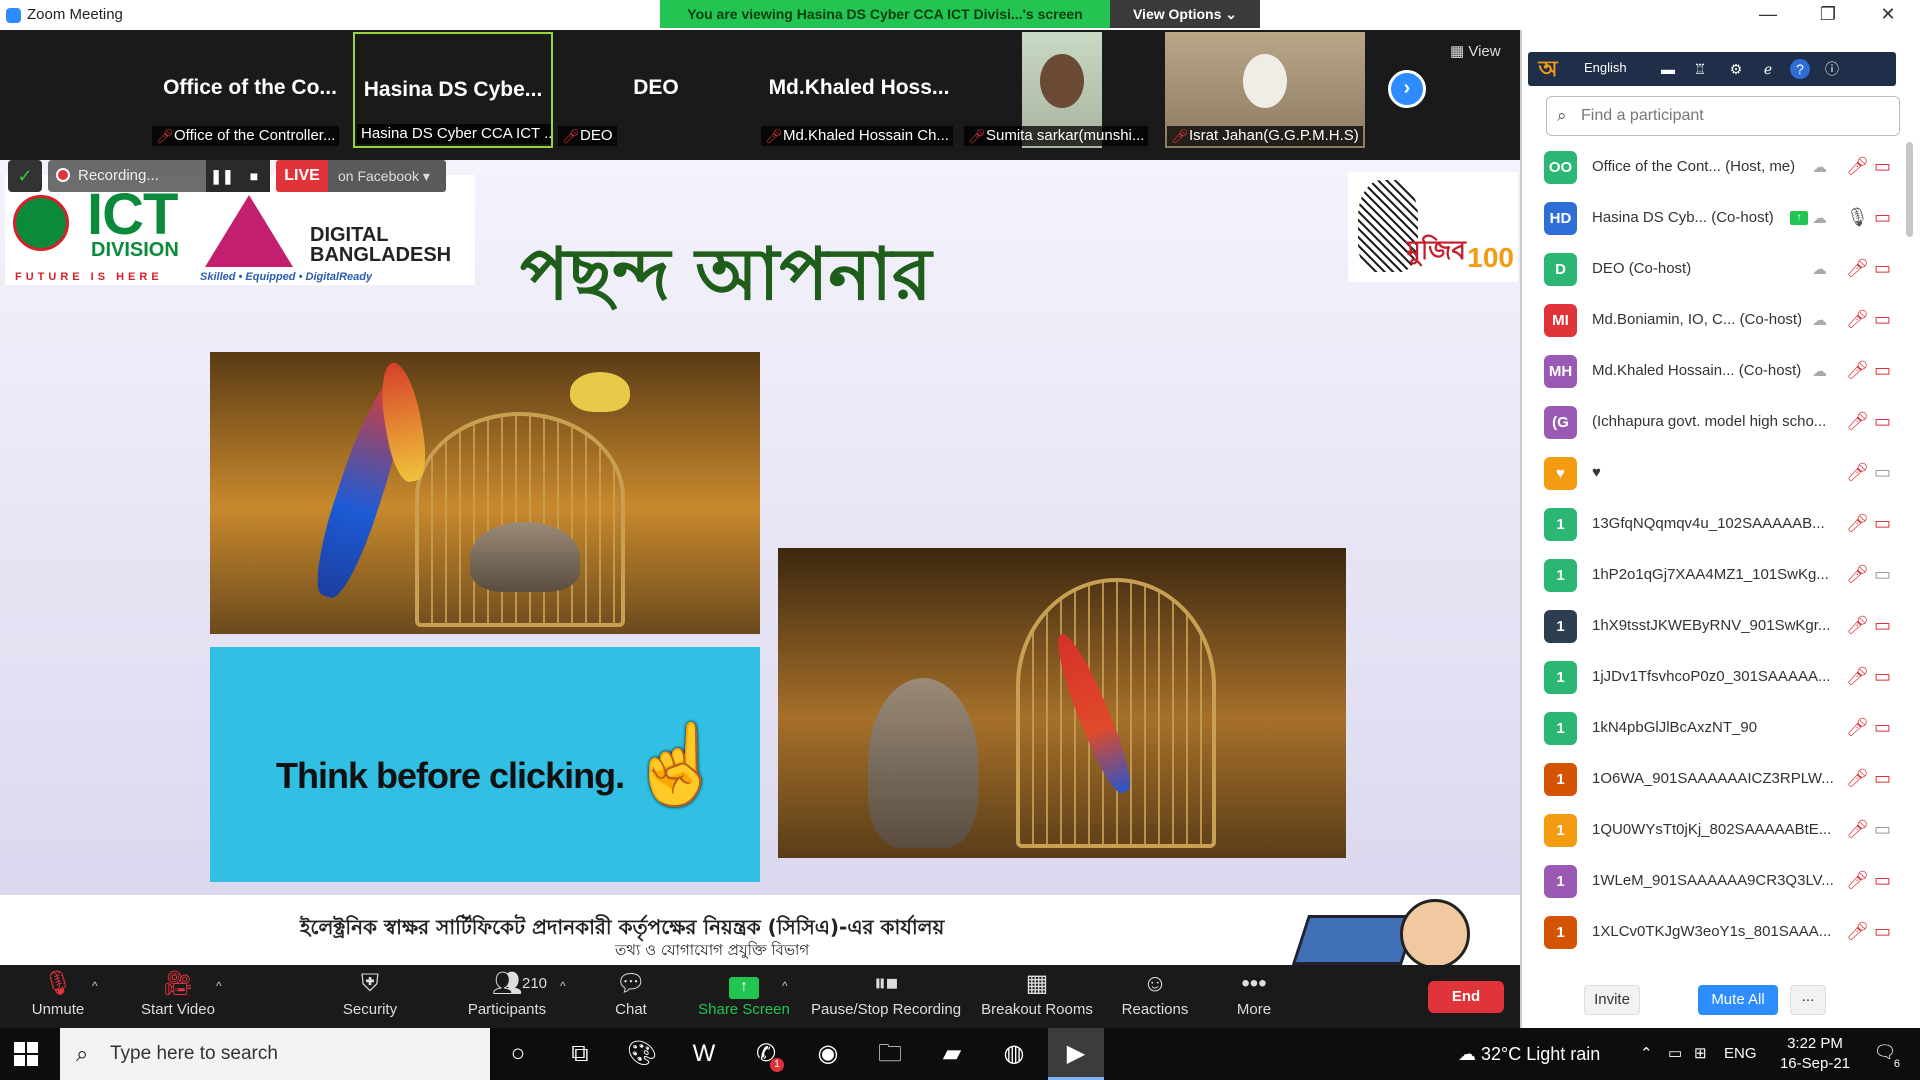 This screenshot has width=1920, height=1080. Describe the element at coordinates (1717, 626) in the screenshot. I see `participant-row: 1 1hX9tsstJKWEByRNV_901SwKgr... 🎤︎ ▭` at that location.